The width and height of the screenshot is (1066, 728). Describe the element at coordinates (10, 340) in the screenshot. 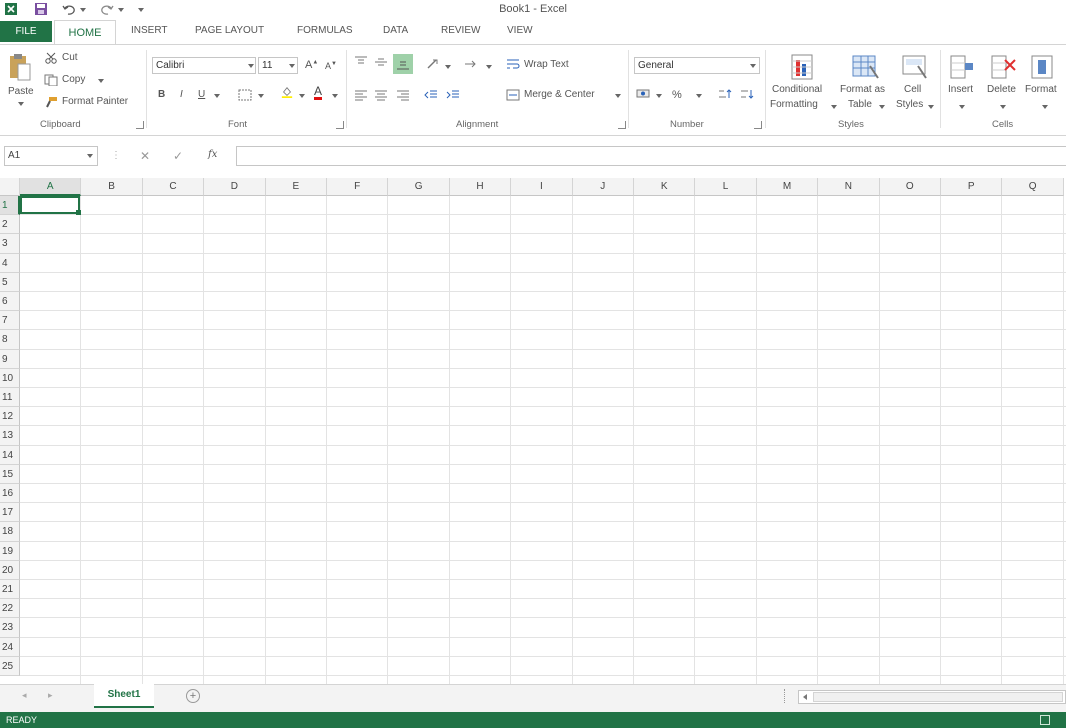

I see `row-header-8: 8` at that location.